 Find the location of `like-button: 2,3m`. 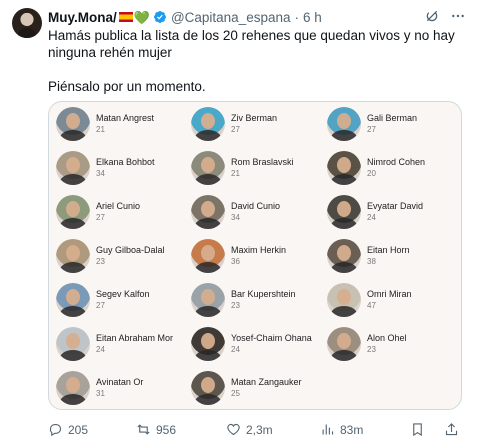

like-button: 2,3m is located at coordinates (249, 429).